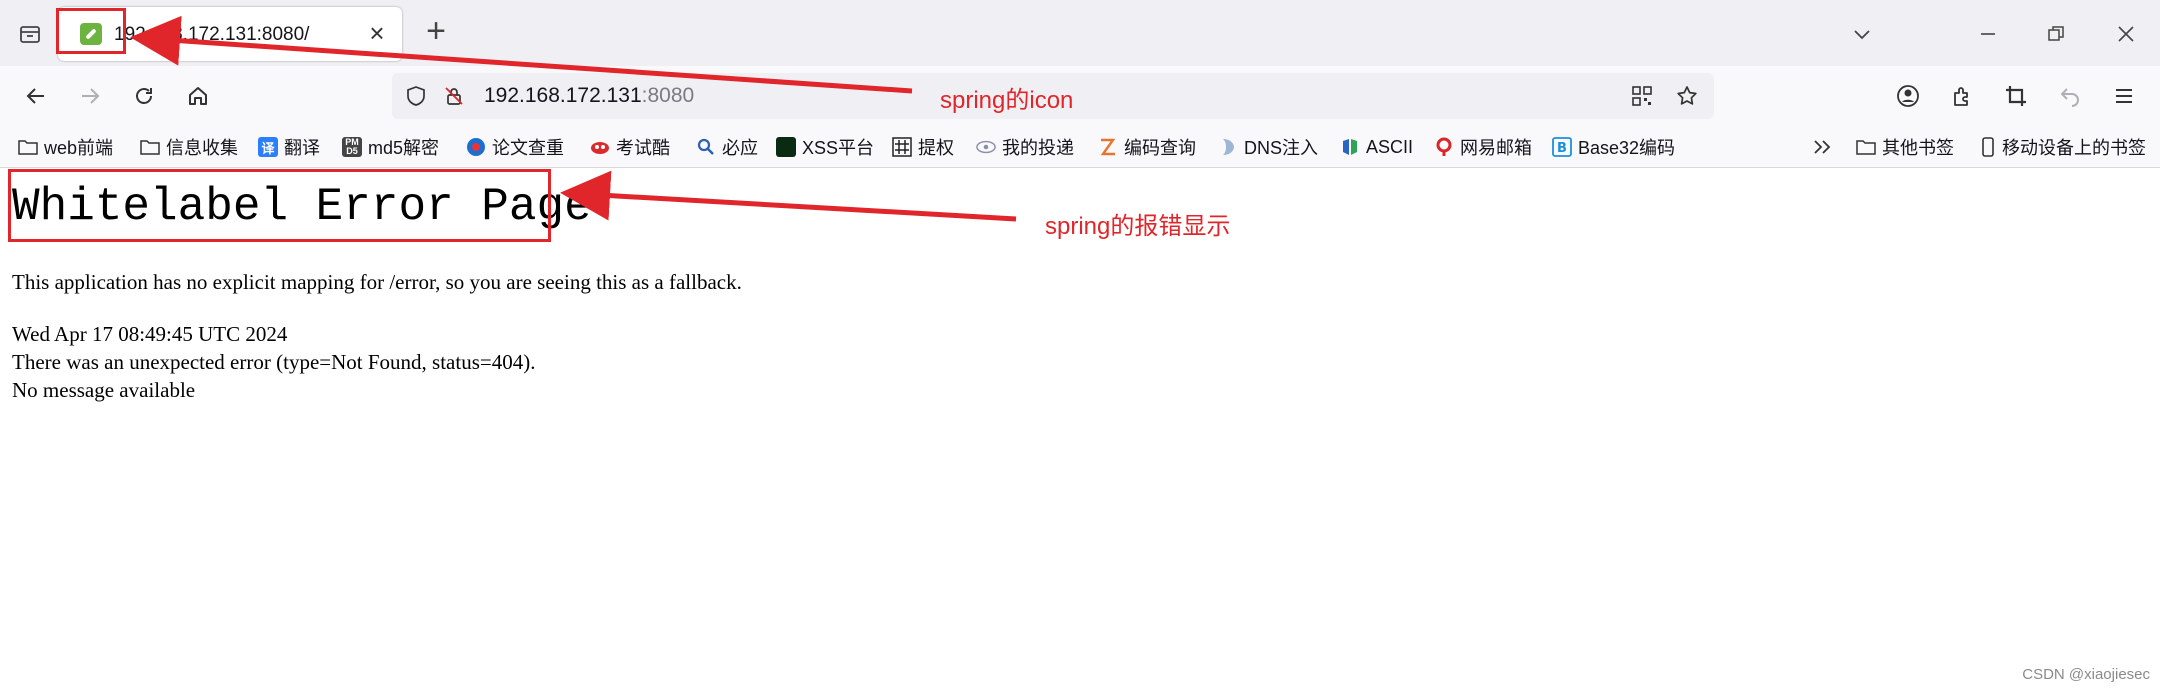 The height and width of the screenshot is (693, 2160). I want to click on bookmark-dns: DNS注入, so click(1268, 147).